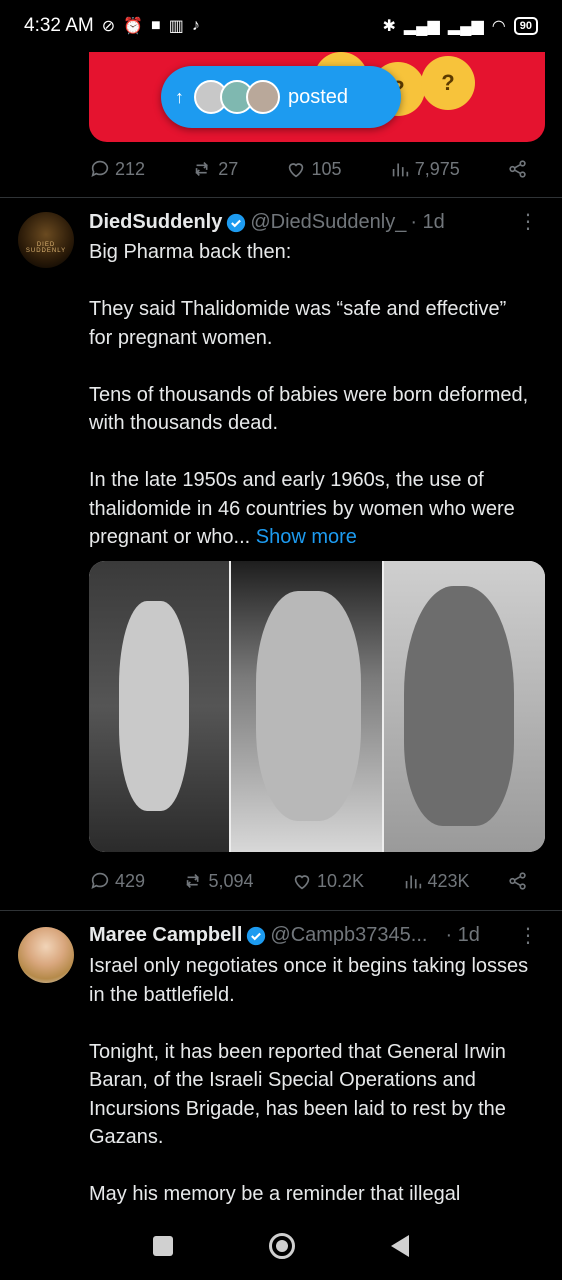 This screenshot has width=562, height=1280. I want to click on signal-2-icon: ▂▄▆, so click(465, 26).